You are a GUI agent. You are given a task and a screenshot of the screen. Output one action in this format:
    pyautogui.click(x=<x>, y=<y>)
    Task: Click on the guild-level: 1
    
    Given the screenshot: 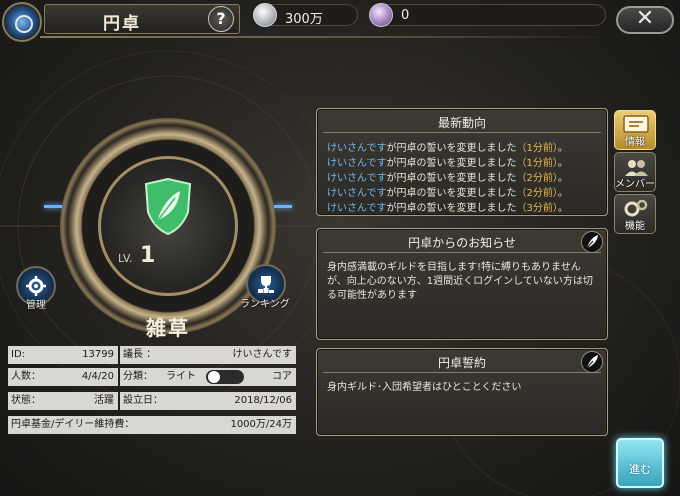 What is the action you would take?
    pyautogui.click(x=148, y=255)
    